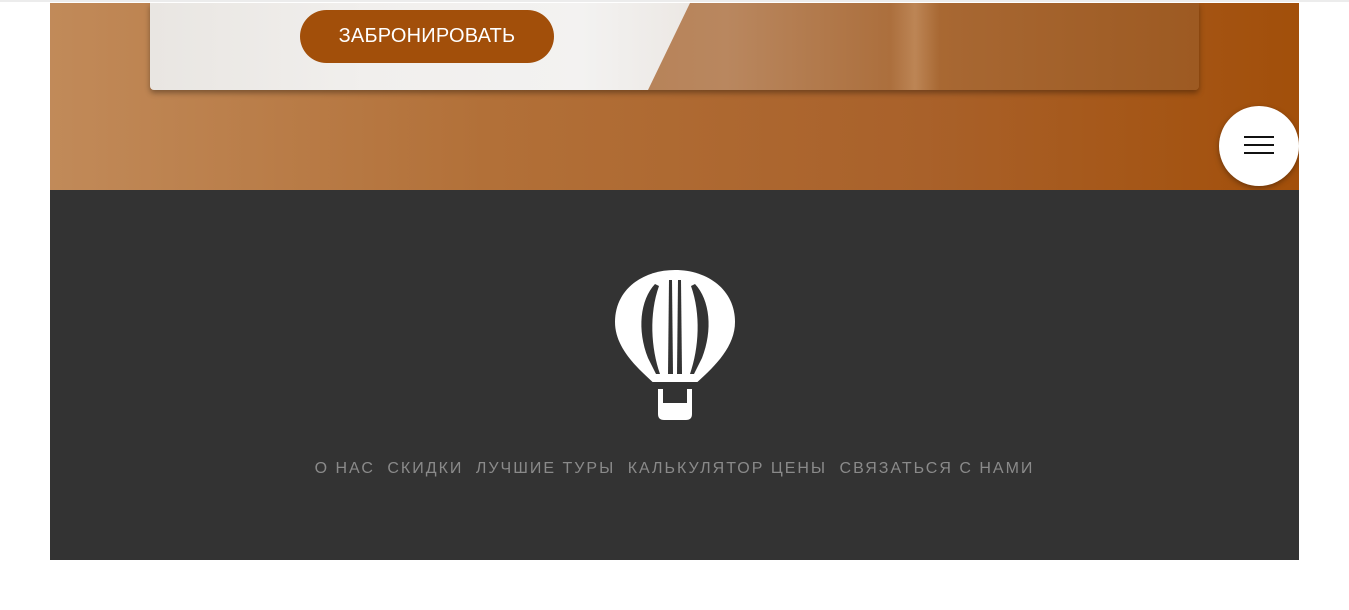 The image size is (1349, 610). Describe the element at coordinates (675, 345) in the screenshot. I see `hot-air-balloon-icon` at that location.